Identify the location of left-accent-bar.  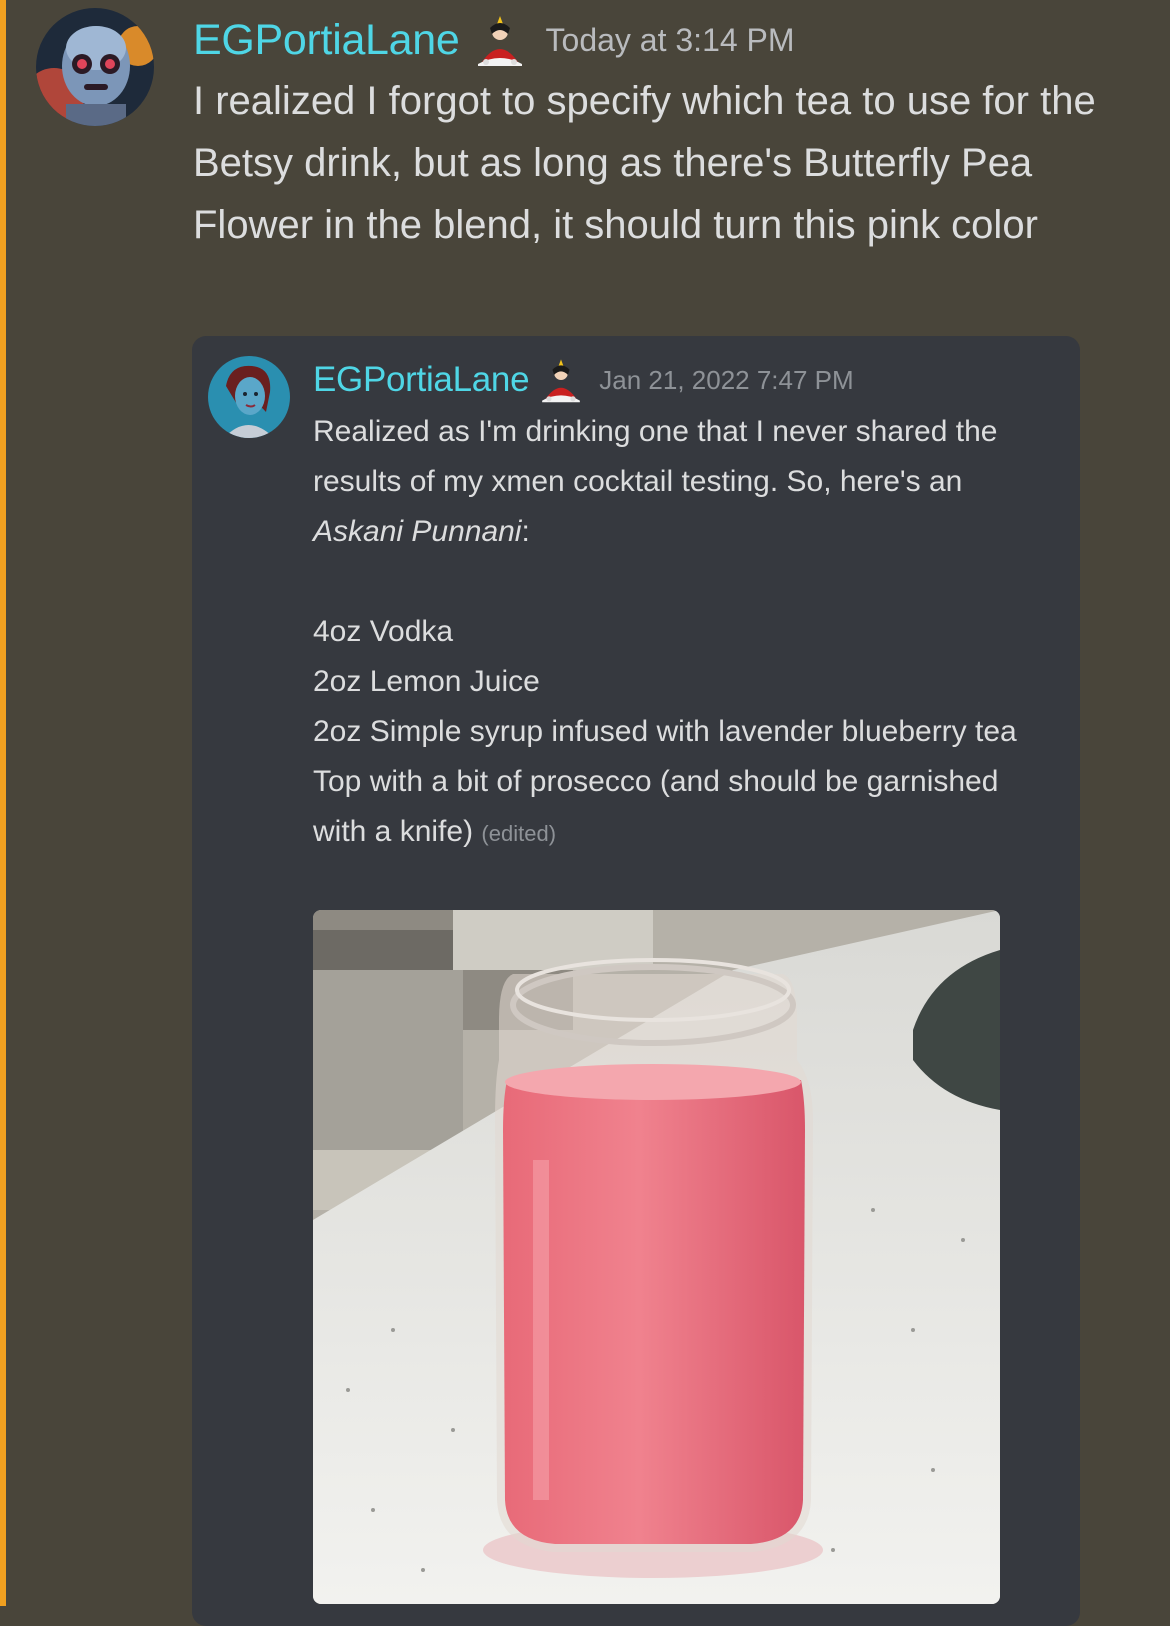
(3, 803).